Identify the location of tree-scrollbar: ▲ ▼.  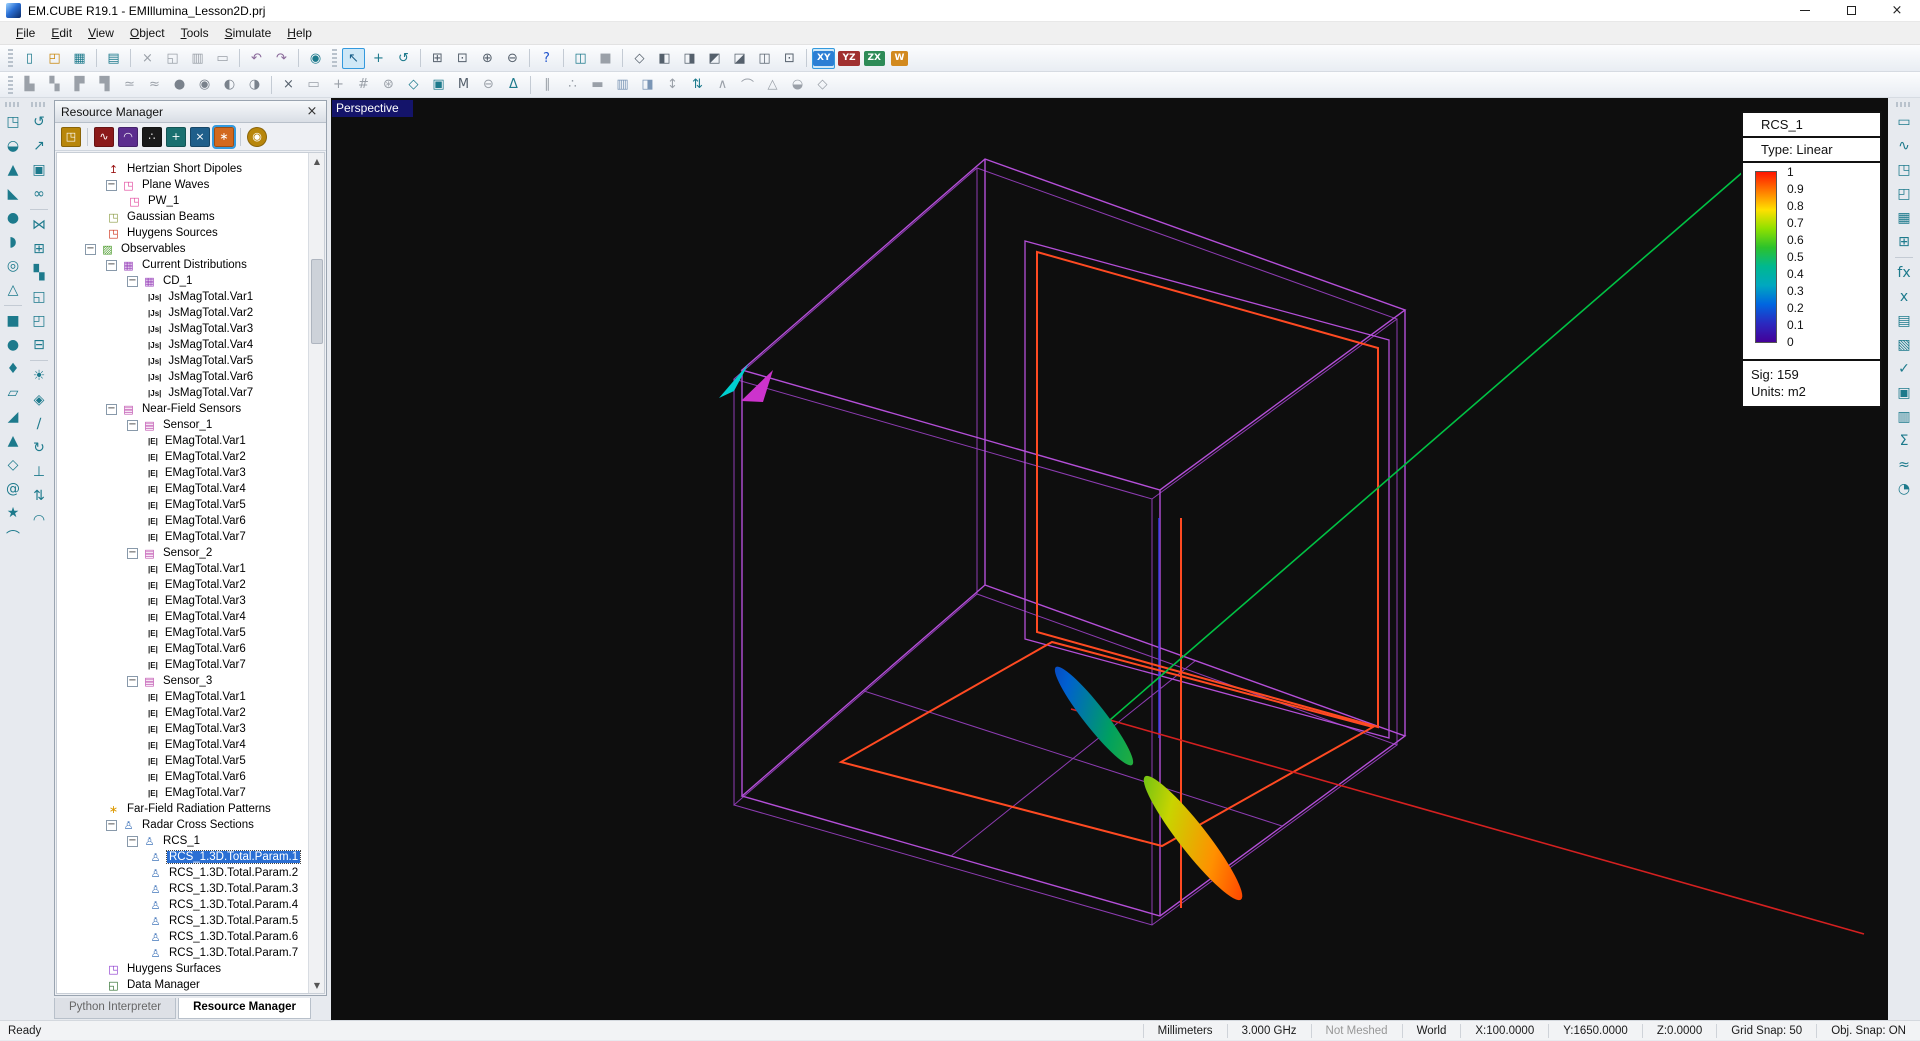
(316, 573).